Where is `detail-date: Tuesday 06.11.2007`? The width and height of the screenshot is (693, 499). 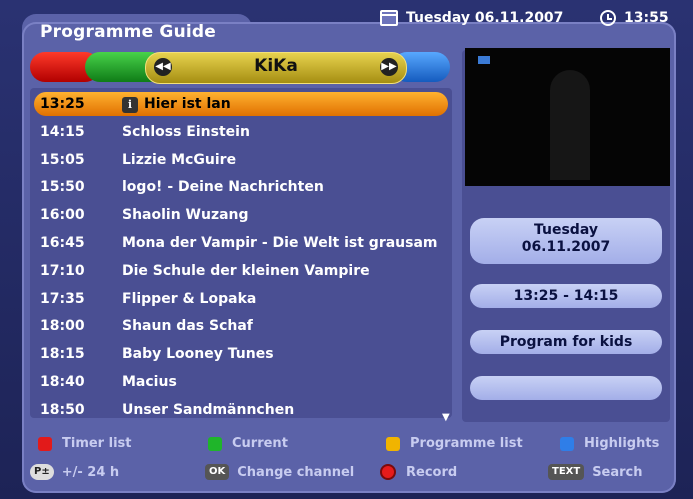 detail-date: Tuesday 06.11.2007 is located at coordinates (566, 241).